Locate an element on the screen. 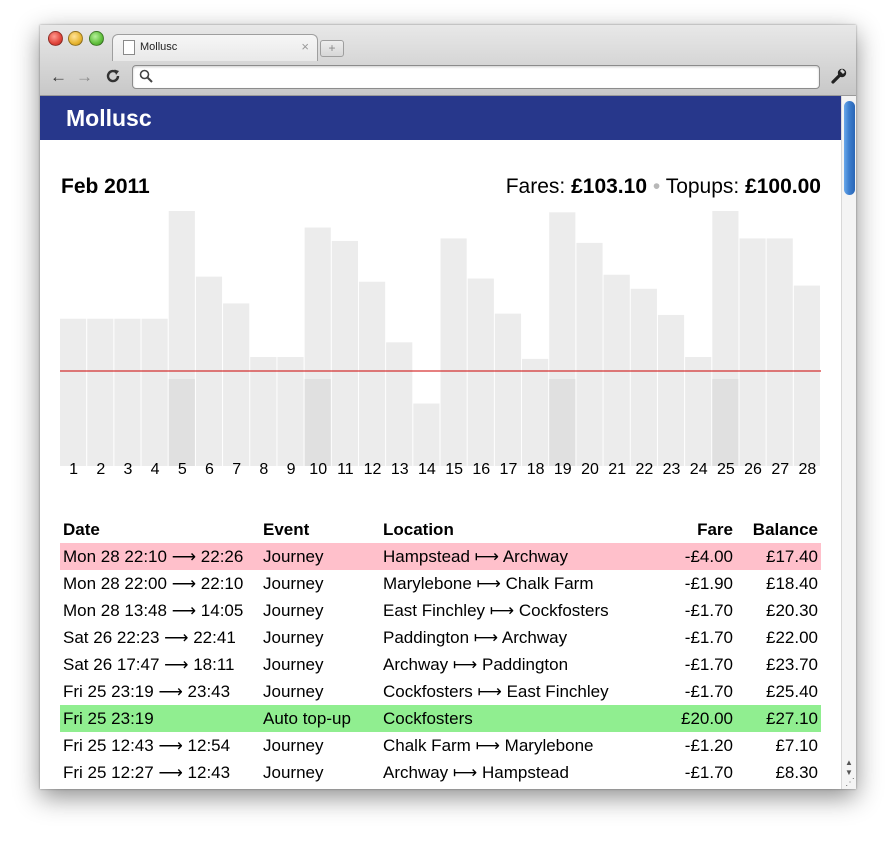 The image size is (896, 844). resize-grip-icon: ⋰ is located at coordinates (850, 783).